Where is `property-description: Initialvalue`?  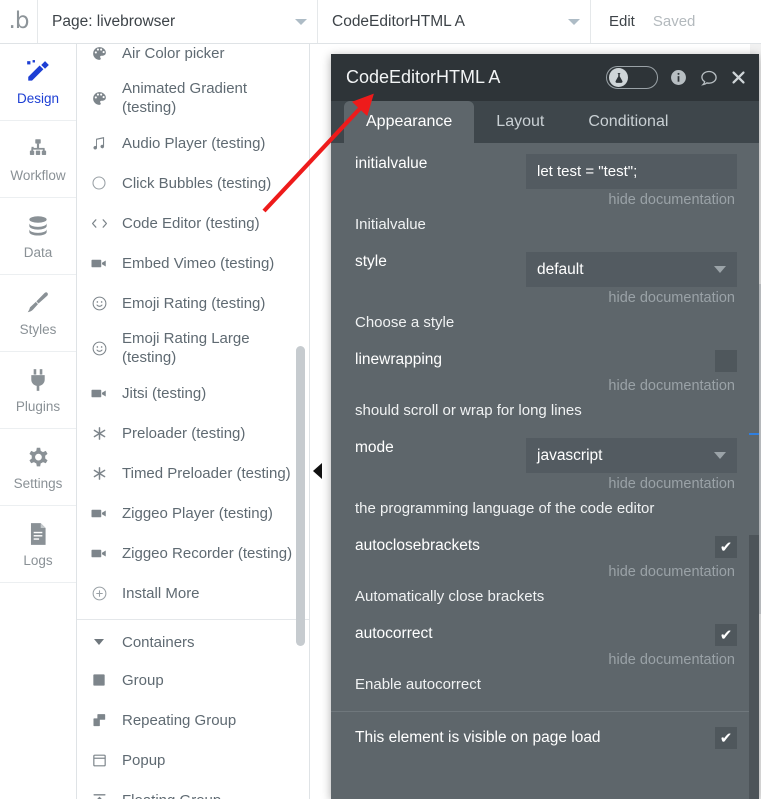 property-description: Initialvalue is located at coordinates (390, 224).